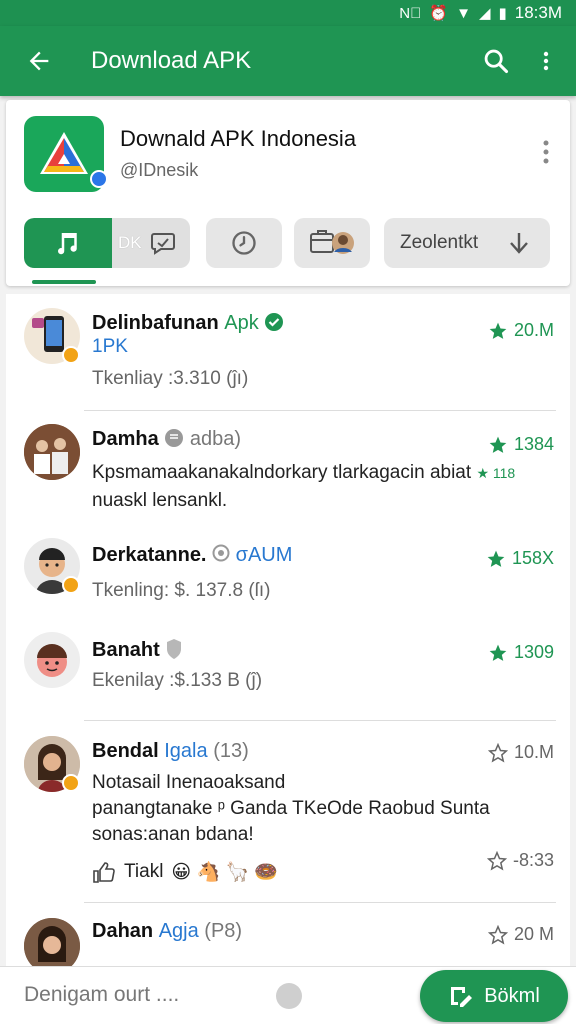 The image size is (576, 1024). I want to click on fab-label: Bökml, so click(512, 995).